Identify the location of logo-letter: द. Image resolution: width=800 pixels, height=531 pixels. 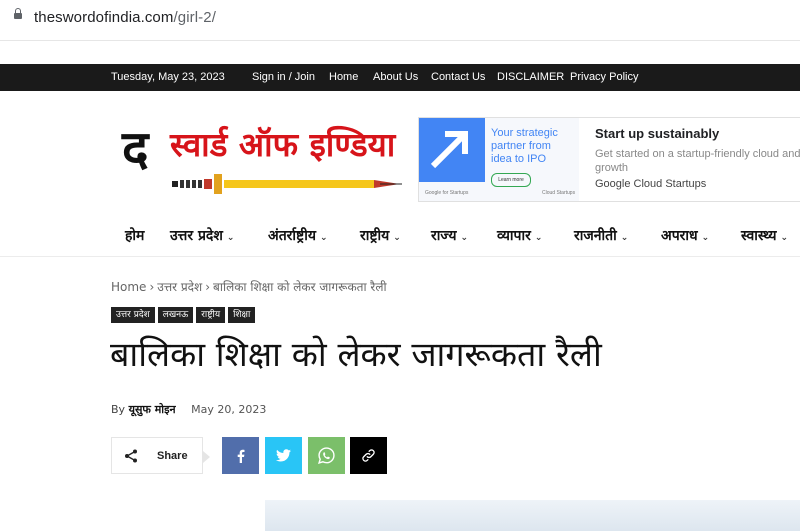
(135, 149).